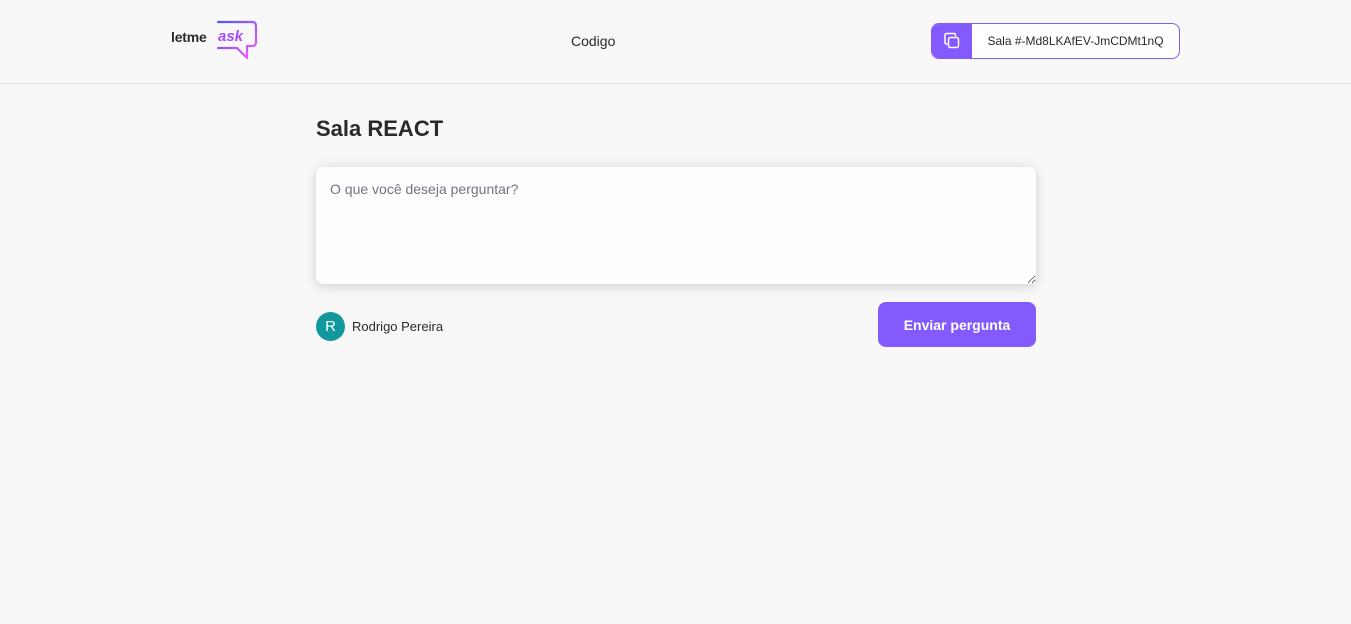  What do you see at coordinates (398, 326) in the screenshot?
I see `user-name: Rodrigo Pereira` at bounding box center [398, 326].